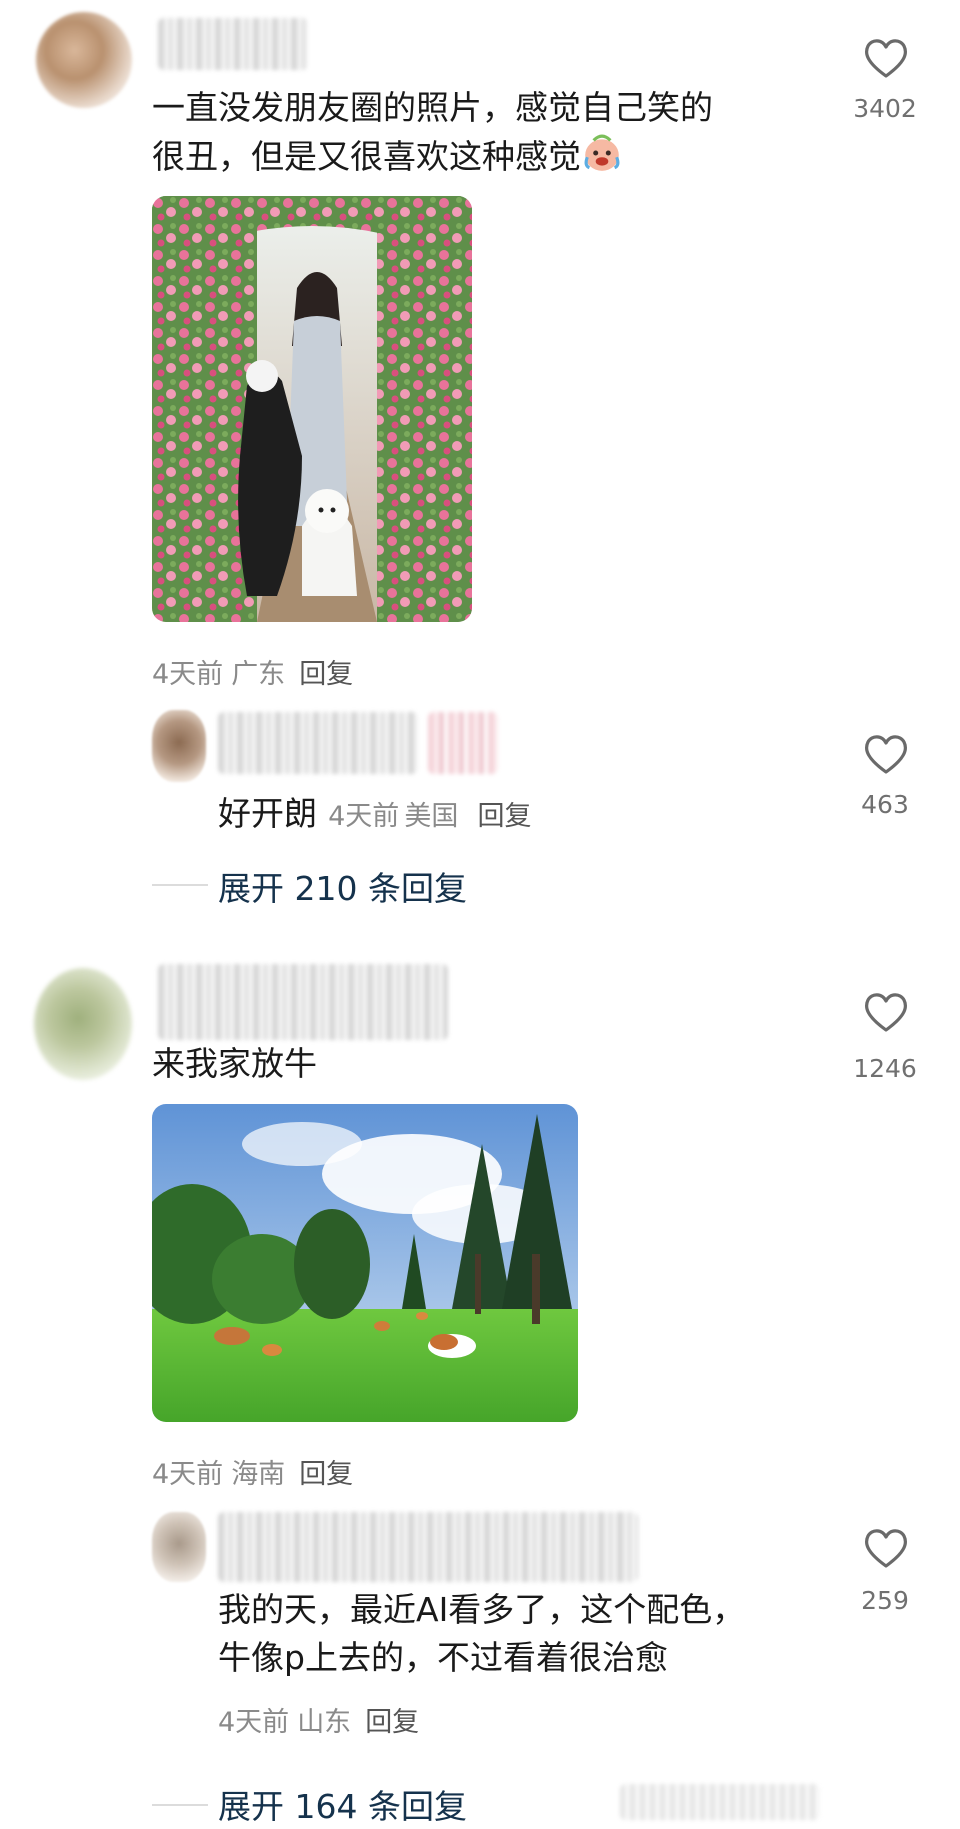 The width and height of the screenshot is (960, 1829). What do you see at coordinates (472, 132) in the screenshot?
I see `comment-text: 一直没发朋友圈的照片，感觉自己笑的 很丑，但是又很喜欢这种感觉` at bounding box center [472, 132].